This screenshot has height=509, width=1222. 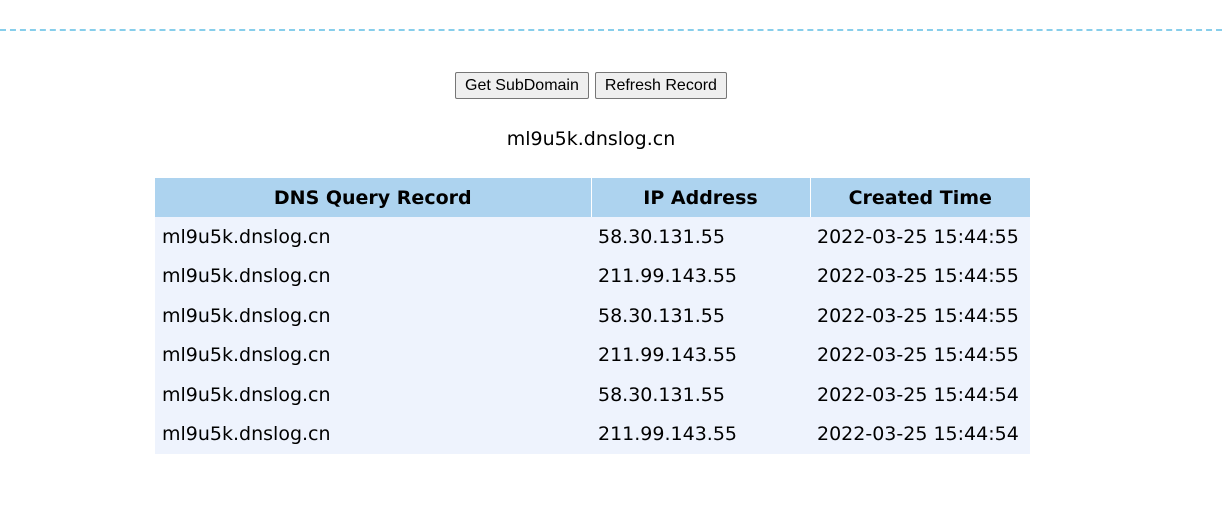 I want to click on column-header-dns-query-record: DNS Query Record, so click(x=373, y=197).